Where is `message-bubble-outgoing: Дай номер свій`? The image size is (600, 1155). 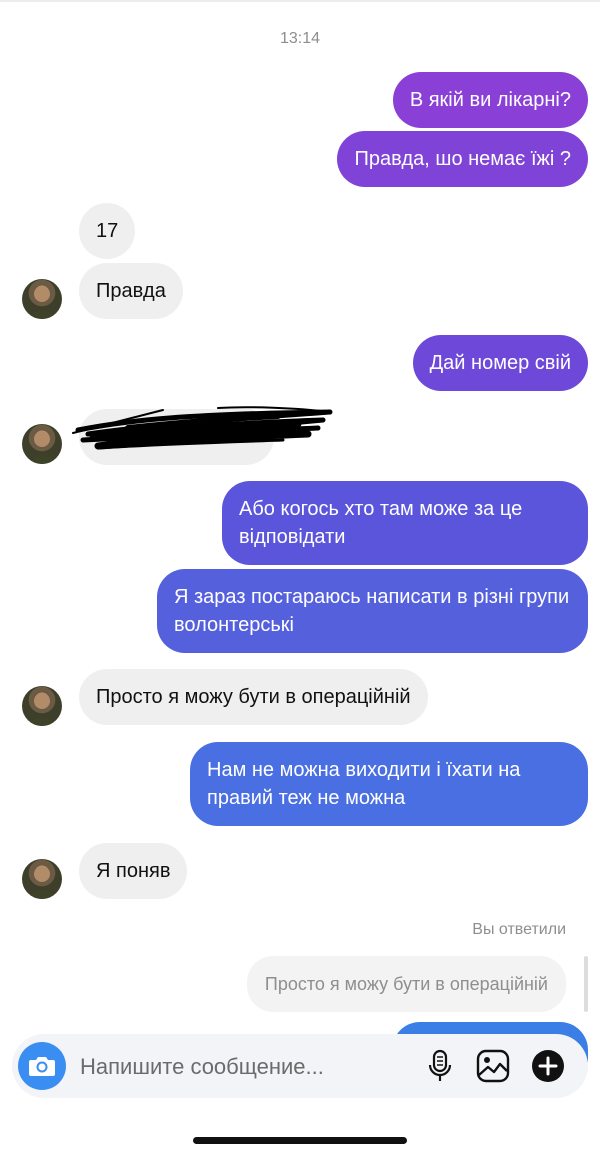
message-bubble-outgoing: Дай номер свій is located at coordinates (500, 363).